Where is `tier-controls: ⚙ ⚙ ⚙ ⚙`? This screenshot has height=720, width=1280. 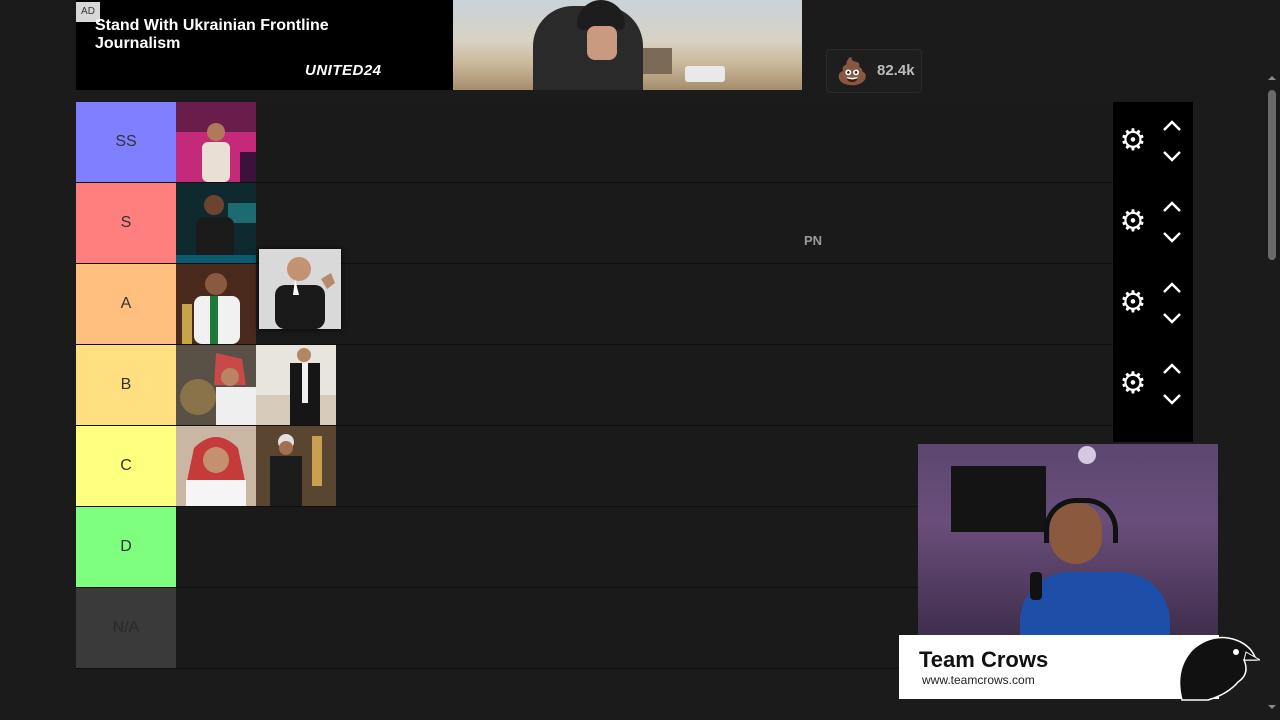
tier-controls: ⚙ ⚙ ⚙ ⚙ is located at coordinates (1153, 272).